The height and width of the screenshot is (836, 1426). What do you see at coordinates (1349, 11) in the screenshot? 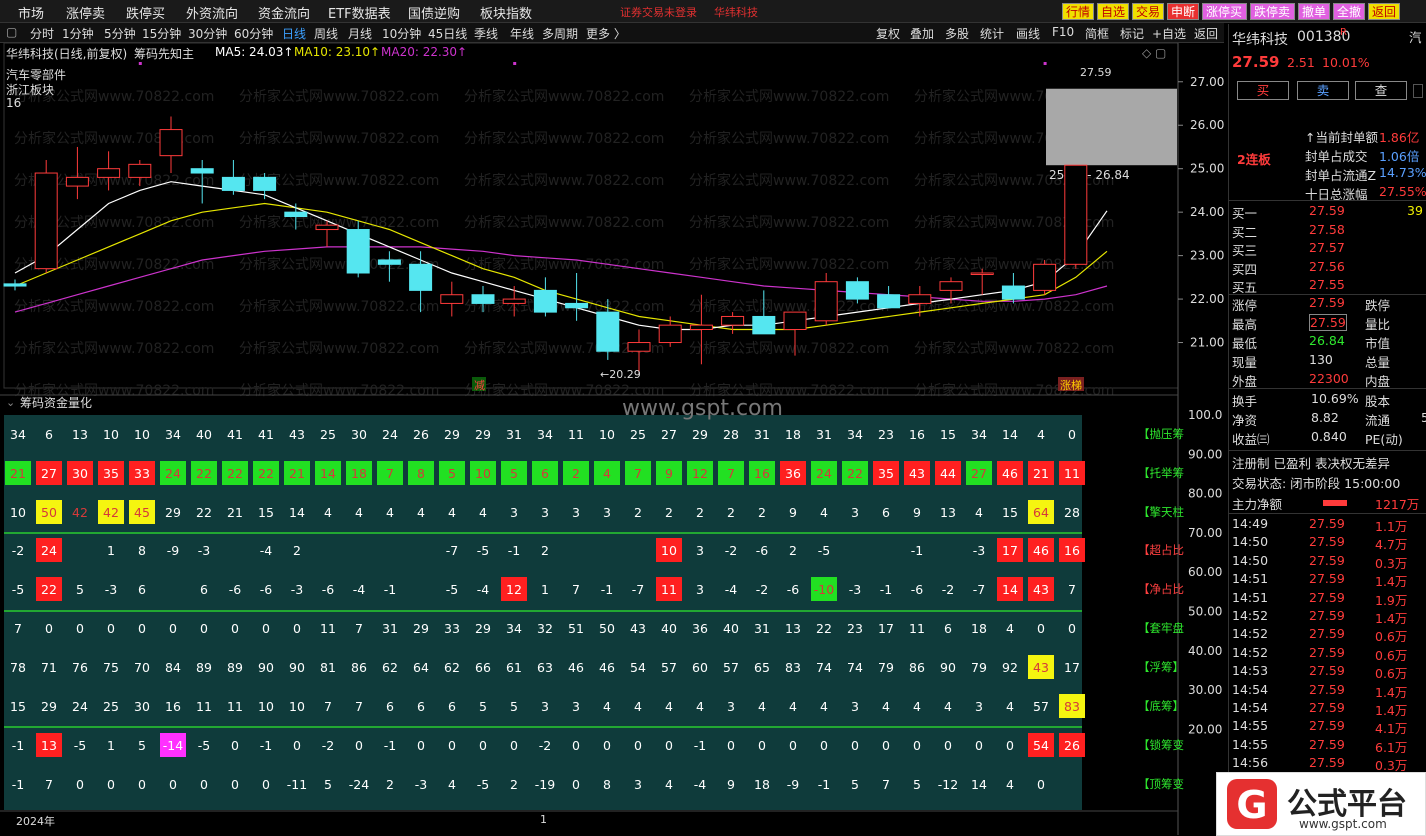
I see `menu-button-7: 全撤` at bounding box center [1349, 11].